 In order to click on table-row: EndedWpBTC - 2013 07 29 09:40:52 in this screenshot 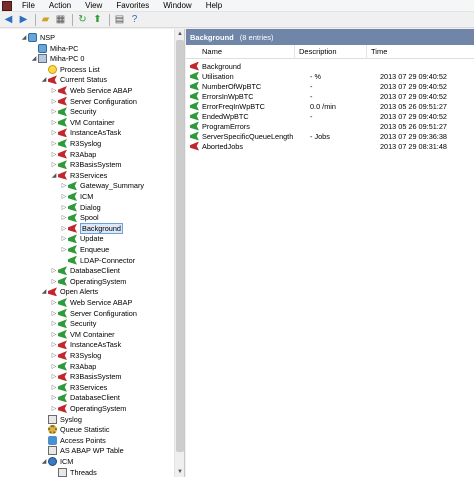, I will do `click(330, 116)`.